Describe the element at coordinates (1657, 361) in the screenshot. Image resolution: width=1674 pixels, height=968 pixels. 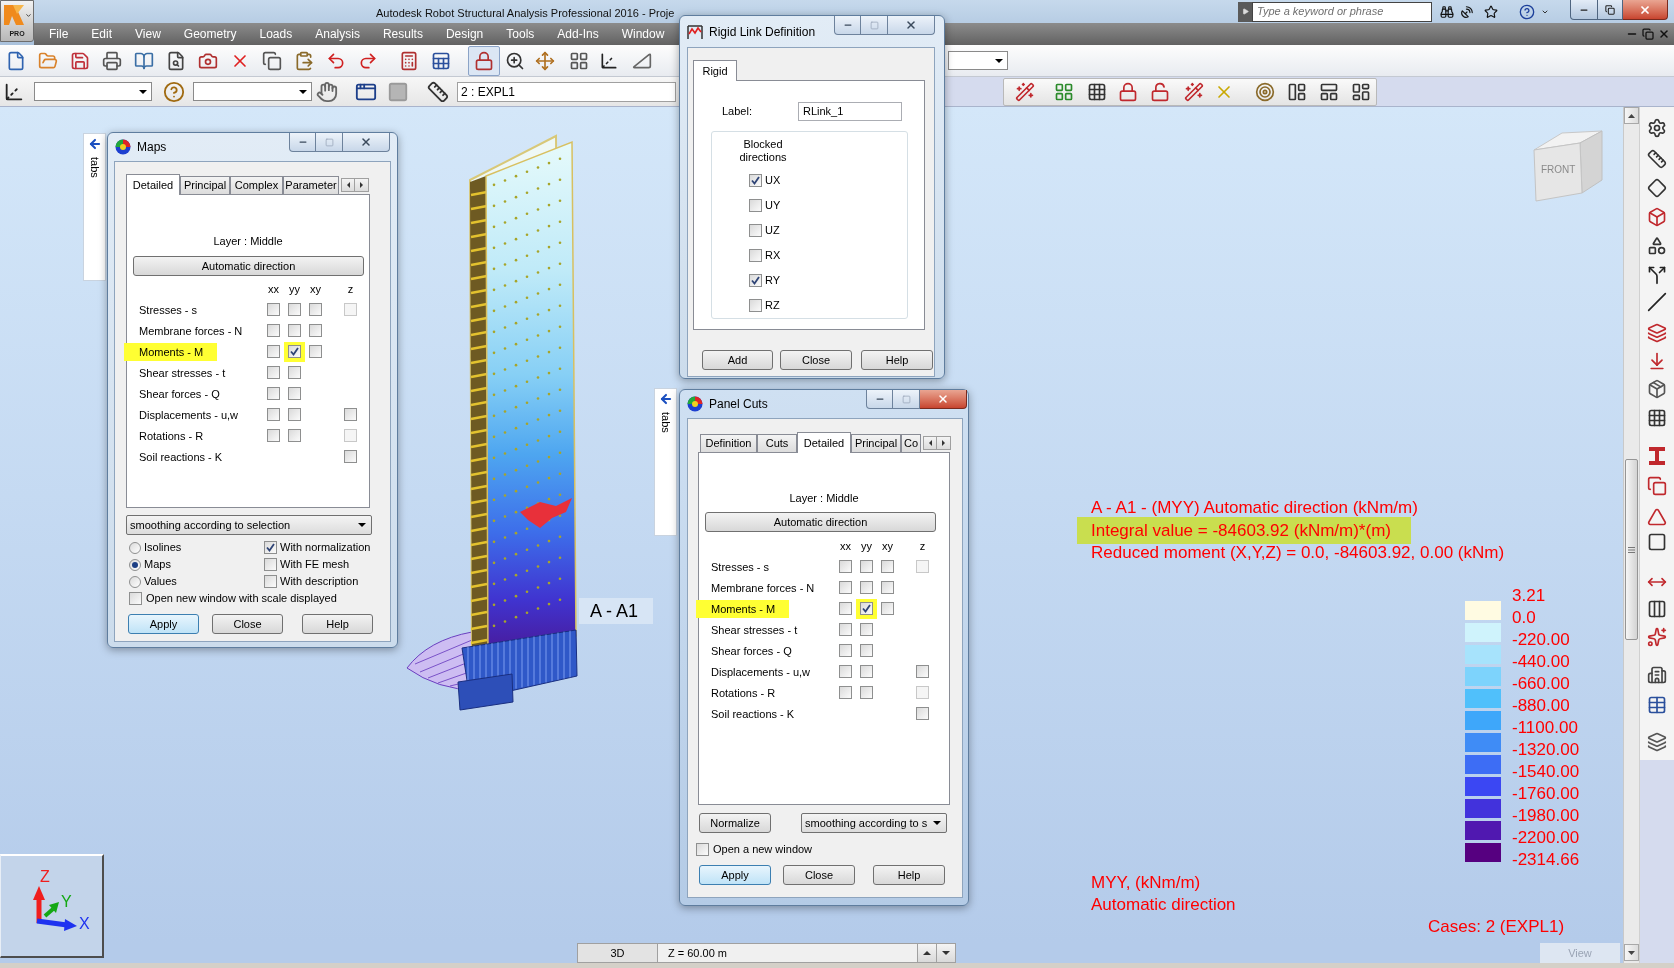
I see `arrow-down-icon` at that location.